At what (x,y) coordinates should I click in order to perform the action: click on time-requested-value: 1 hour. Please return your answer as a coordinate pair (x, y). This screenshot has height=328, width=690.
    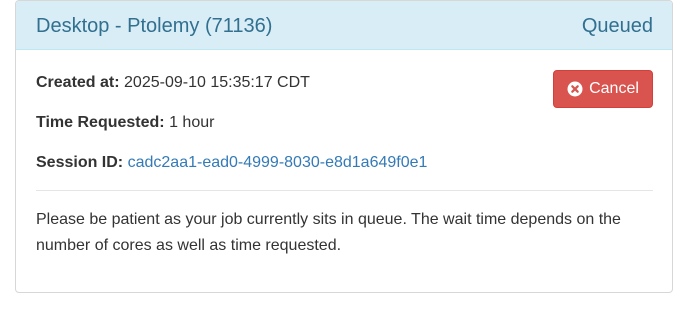
    Looking at the image, I should click on (192, 122).